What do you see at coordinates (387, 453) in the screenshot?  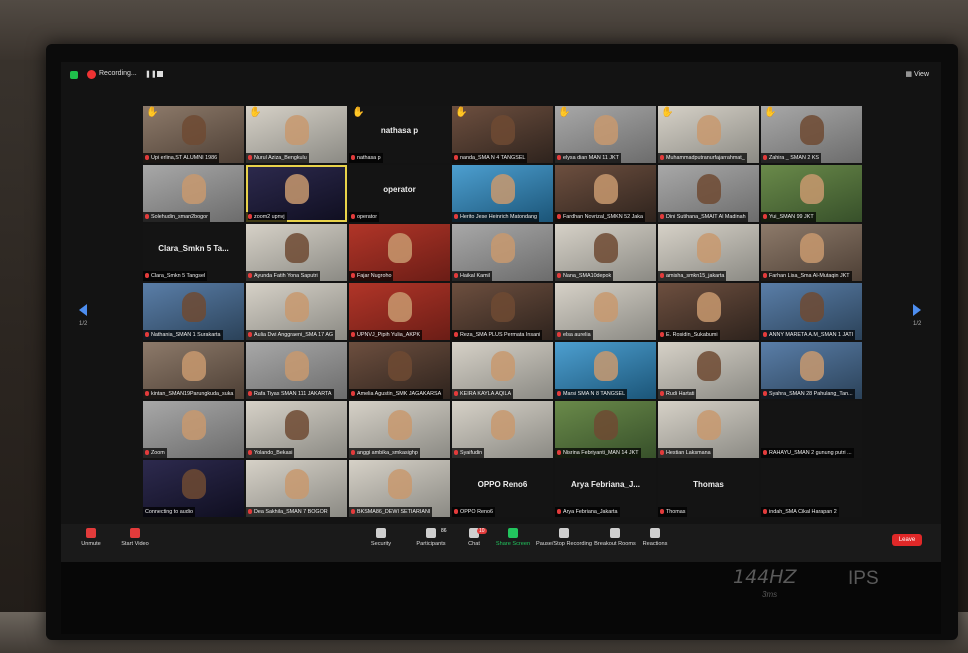 I see `participant-name: anggi ambika_smkasighp` at bounding box center [387, 453].